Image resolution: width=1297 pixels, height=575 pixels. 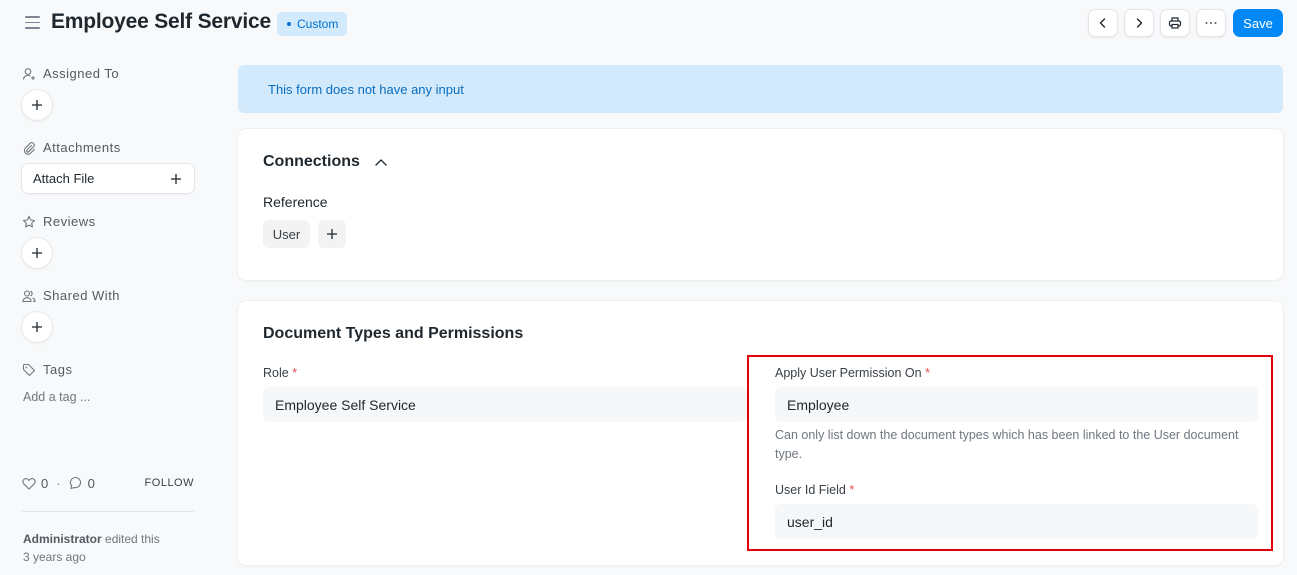 I want to click on tag-icon, so click(x=29, y=369).